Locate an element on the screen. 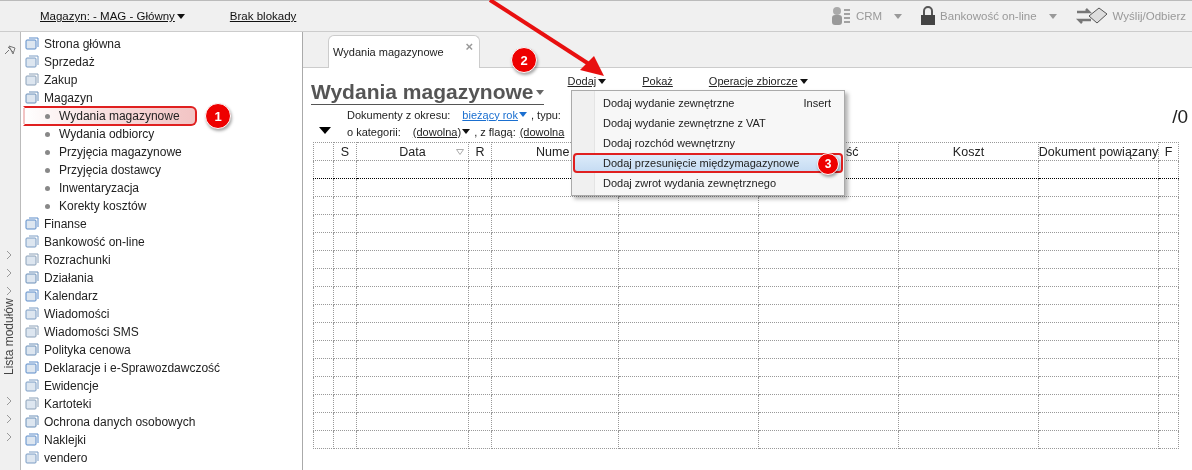 This screenshot has width=1192, height=470. module-item: Ewidencje is located at coordinates (71, 386).